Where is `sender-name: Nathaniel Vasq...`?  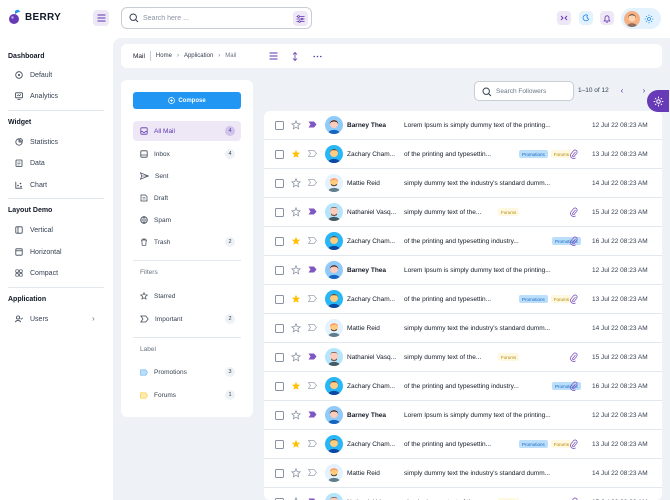 sender-name: Nathaniel Vasq... is located at coordinates (372, 357).